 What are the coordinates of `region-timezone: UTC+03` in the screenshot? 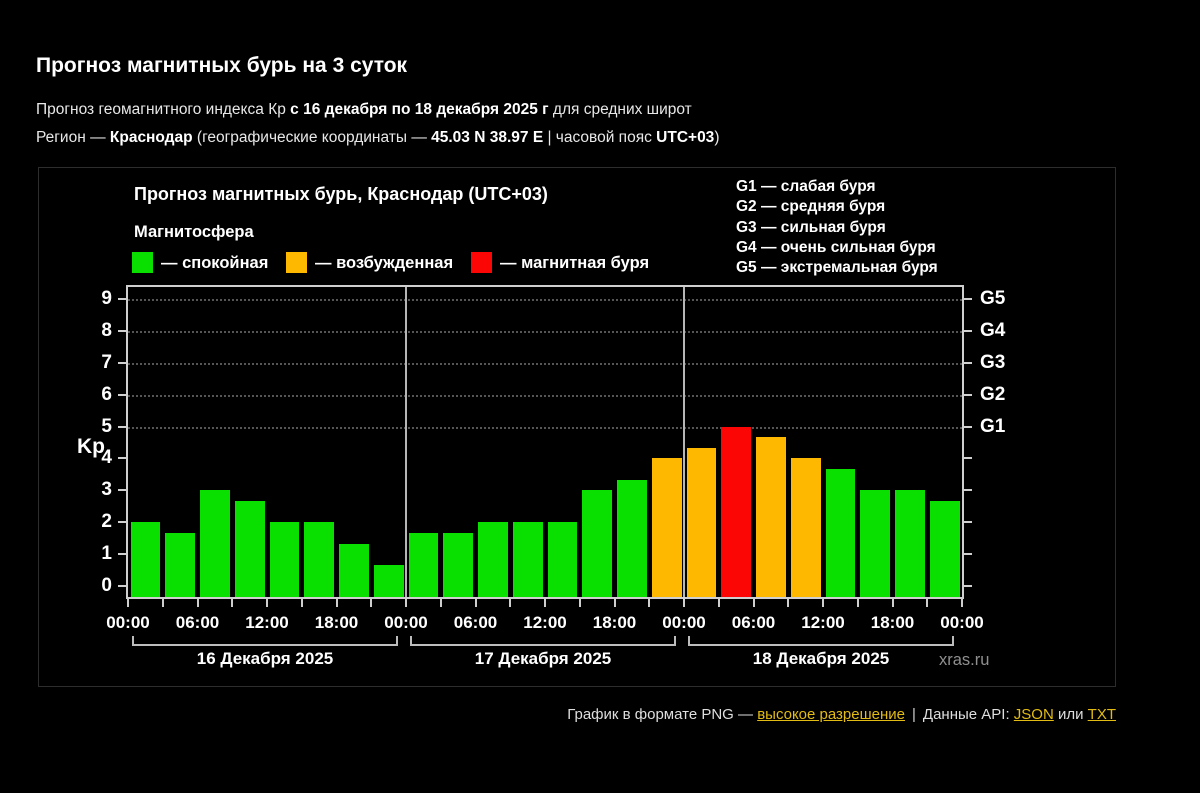 It's located at (685, 137).